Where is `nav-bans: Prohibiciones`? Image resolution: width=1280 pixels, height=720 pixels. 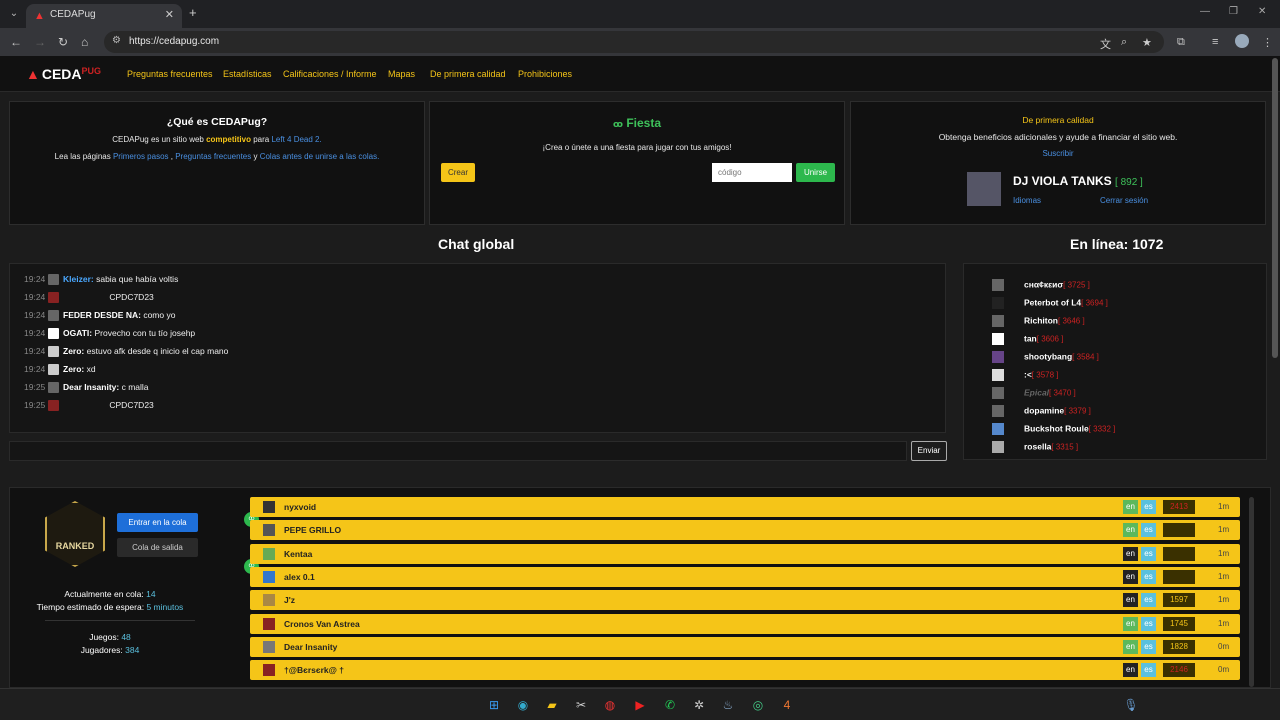
nav-bans: Prohibiciones is located at coordinates (545, 74).